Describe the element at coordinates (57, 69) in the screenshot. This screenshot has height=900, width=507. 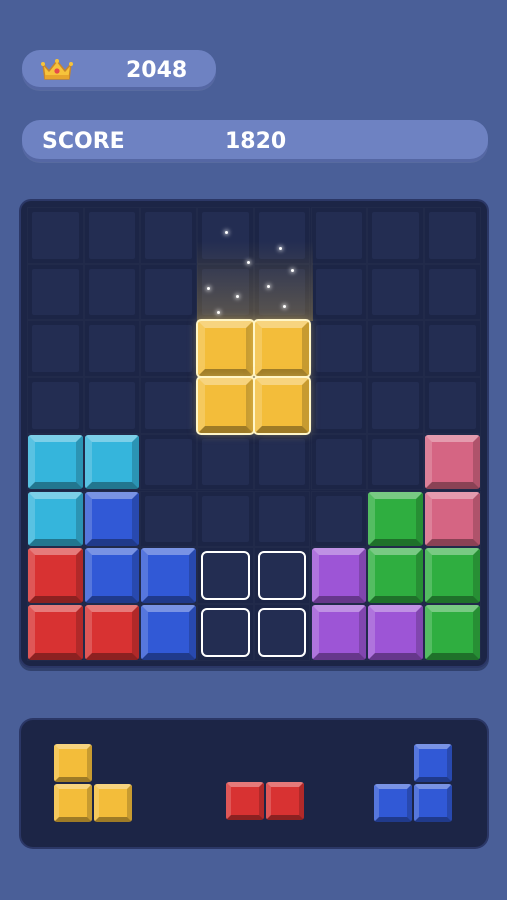
I see `crown-icon` at that location.